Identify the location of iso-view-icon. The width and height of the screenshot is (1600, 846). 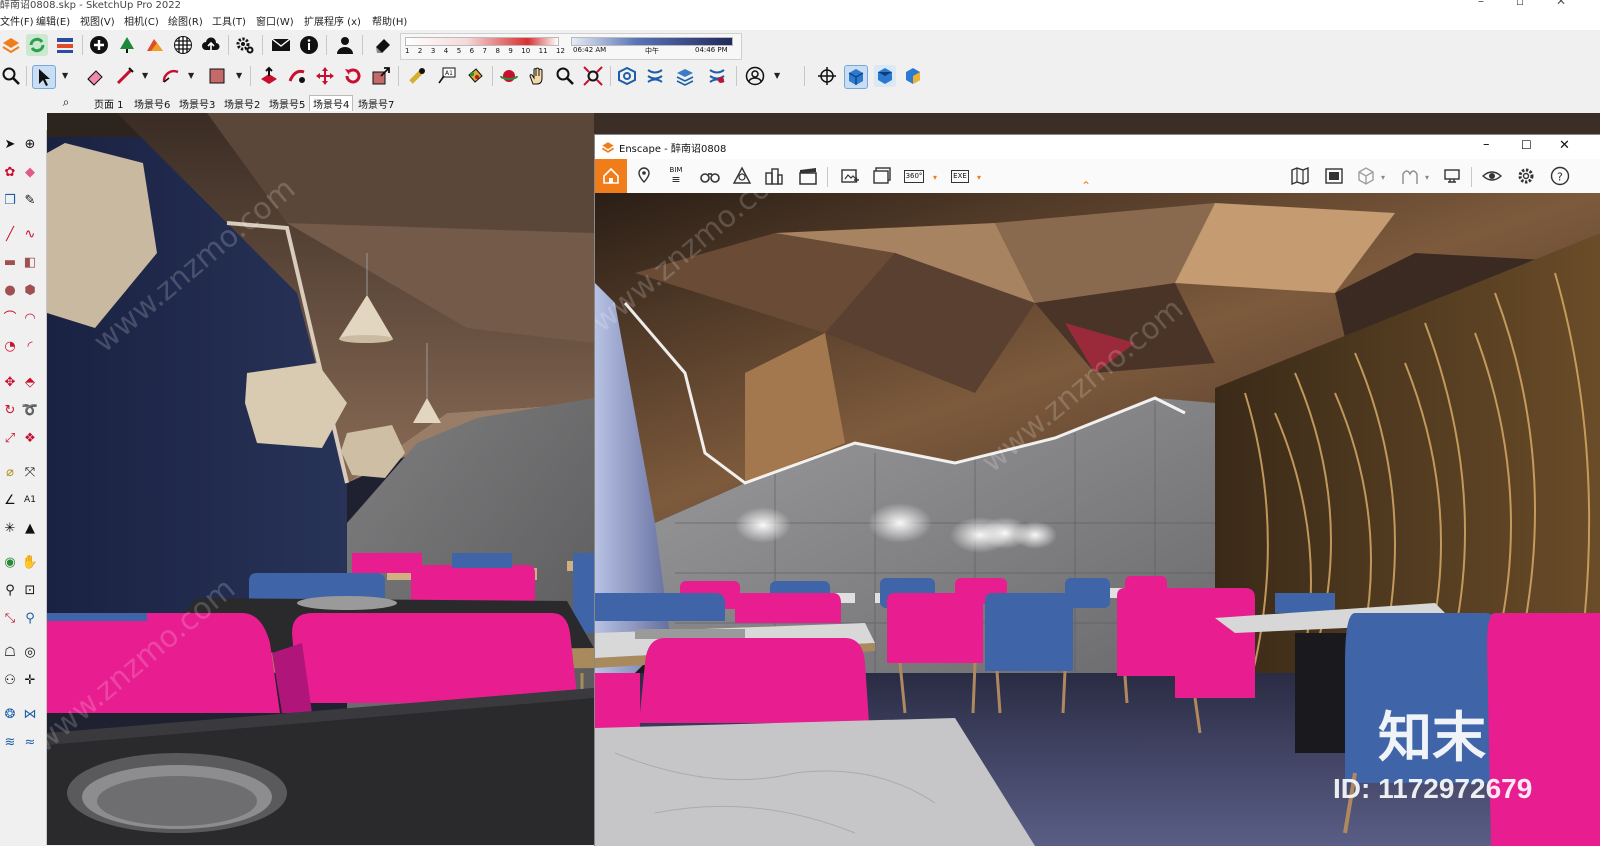
(856, 77).